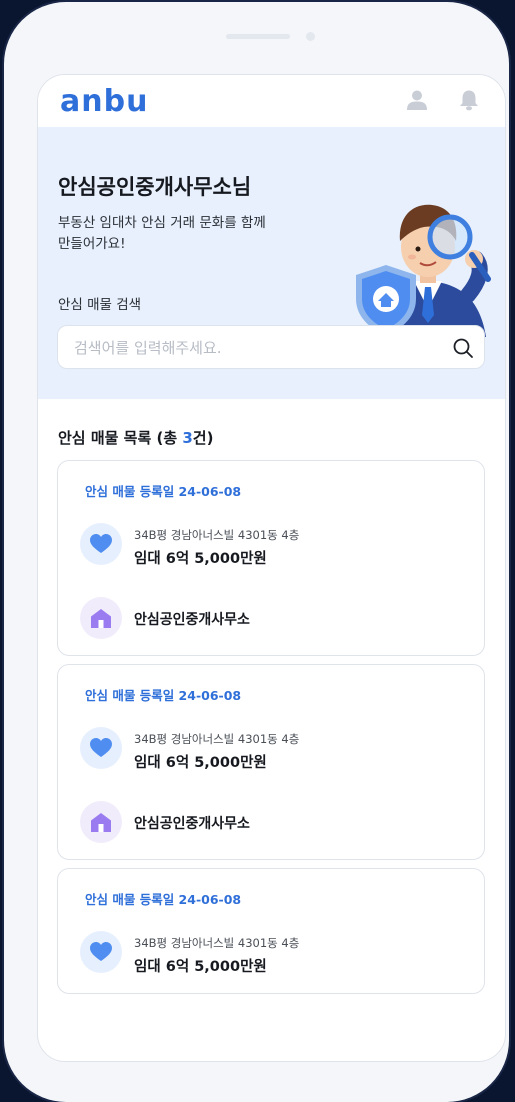 The image size is (515, 1102). Describe the element at coordinates (271, 101) in the screenshot. I see `app-header: anbu` at that location.